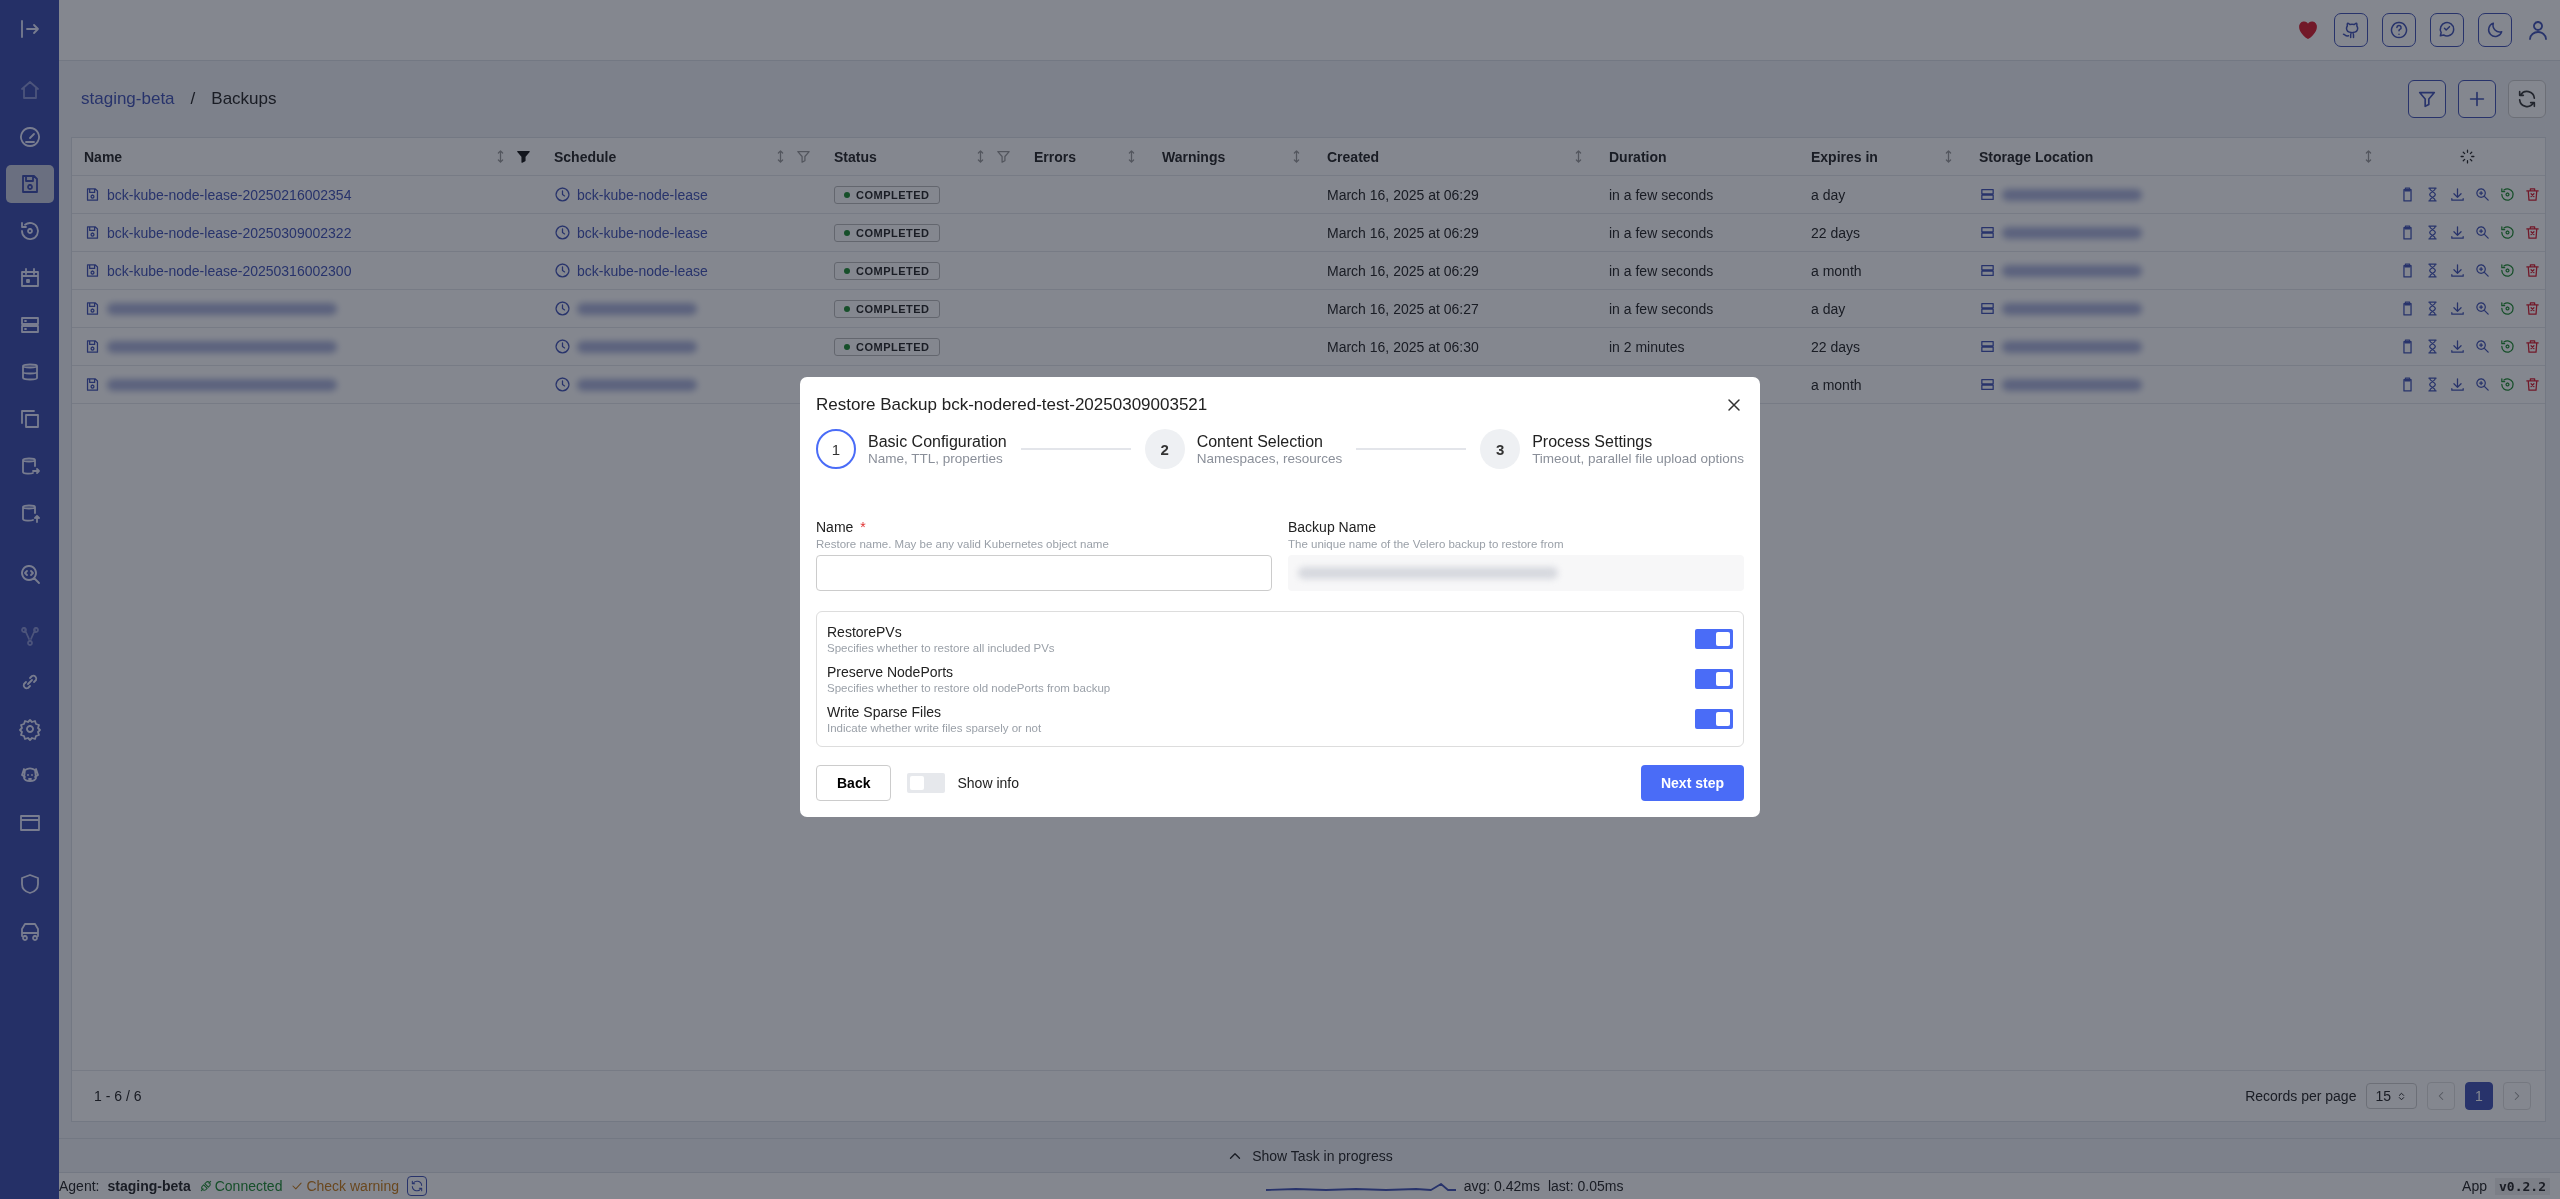 The image size is (2560, 1199). I want to click on filter-button, so click(2427, 99).